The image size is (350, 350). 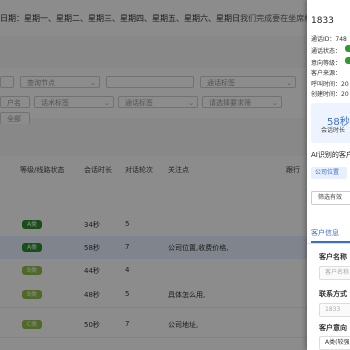 What do you see at coordinates (334, 310) in the screenshot?
I see `contact-input: 1833` at bounding box center [334, 310].